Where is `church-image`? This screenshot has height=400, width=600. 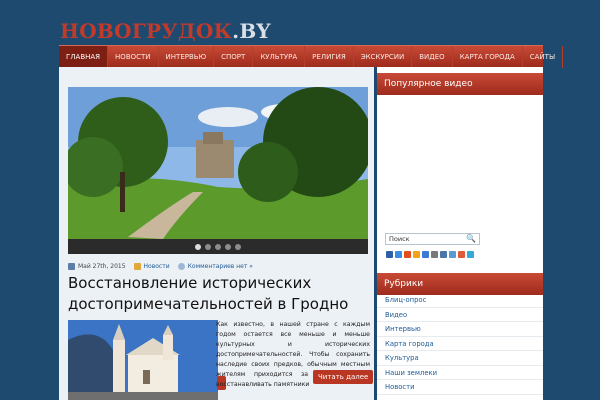 church-image is located at coordinates (143, 360).